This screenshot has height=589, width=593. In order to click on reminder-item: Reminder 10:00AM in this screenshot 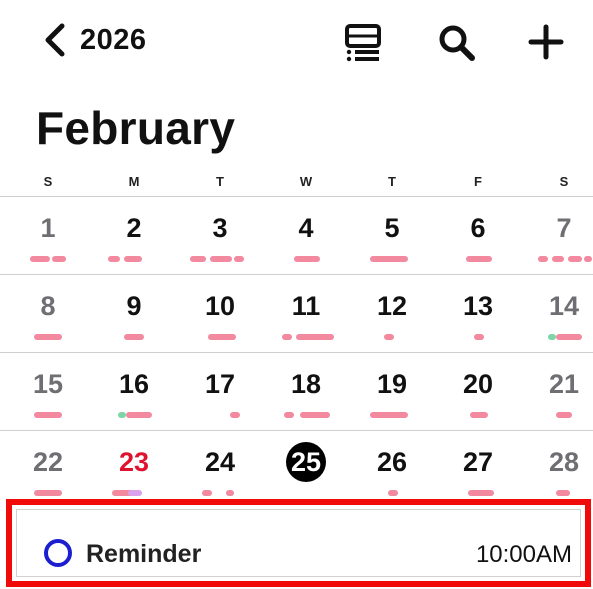, I will do `click(298, 543)`.